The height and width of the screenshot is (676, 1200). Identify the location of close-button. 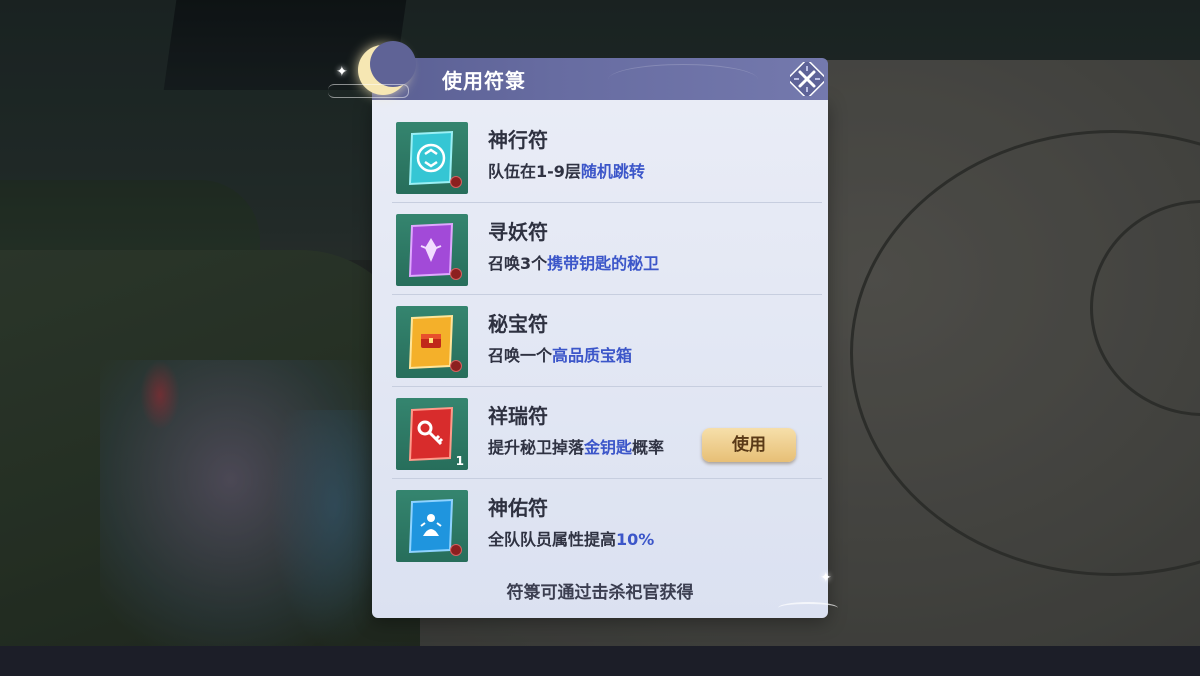
(807, 79).